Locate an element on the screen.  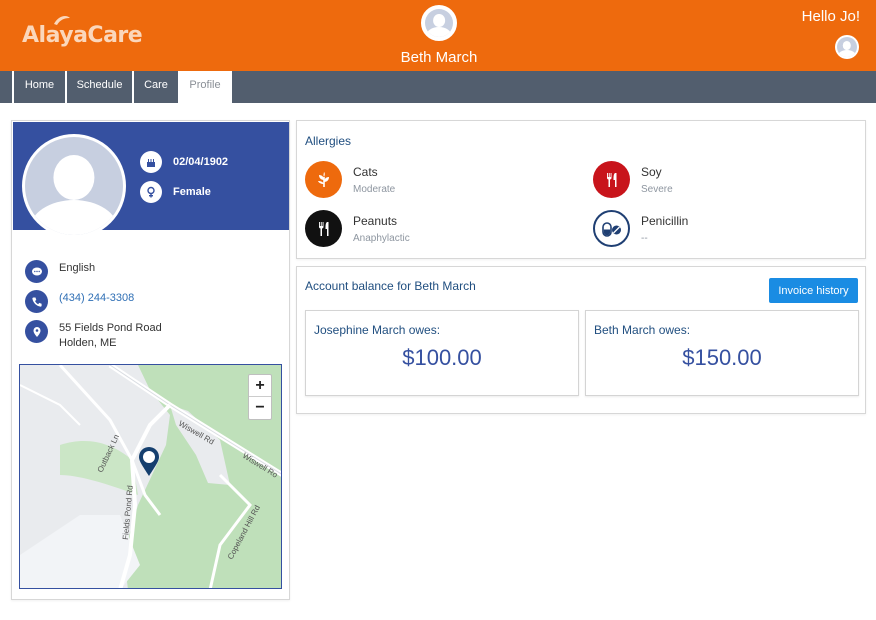
allergy-name: Cats is located at coordinates (365, 172).